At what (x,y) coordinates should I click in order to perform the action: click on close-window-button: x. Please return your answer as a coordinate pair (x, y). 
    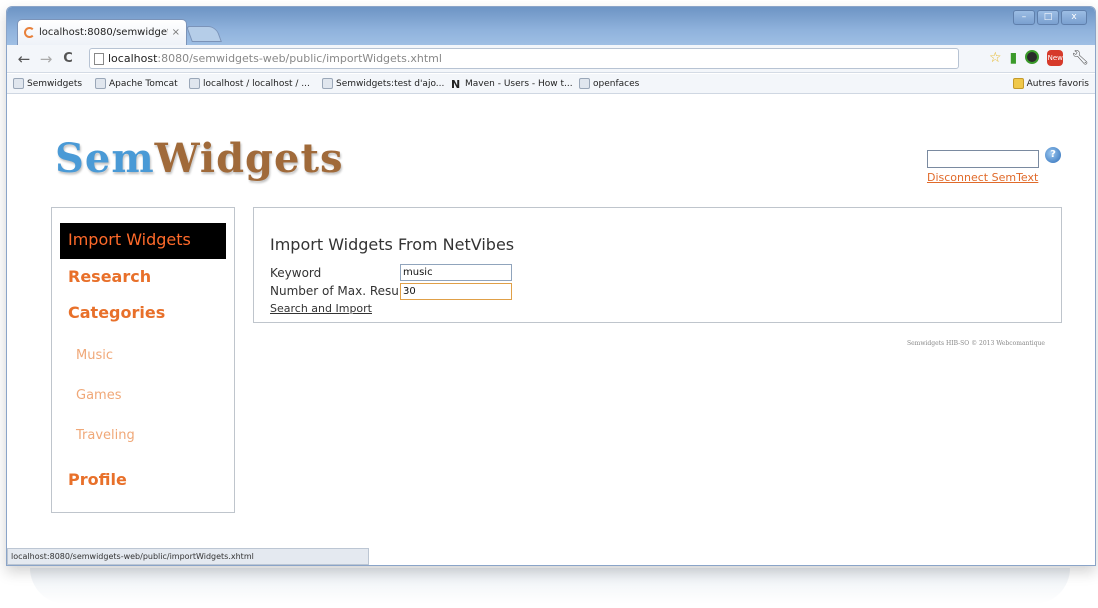
    Looking at the image, I should click on (1074, 17).